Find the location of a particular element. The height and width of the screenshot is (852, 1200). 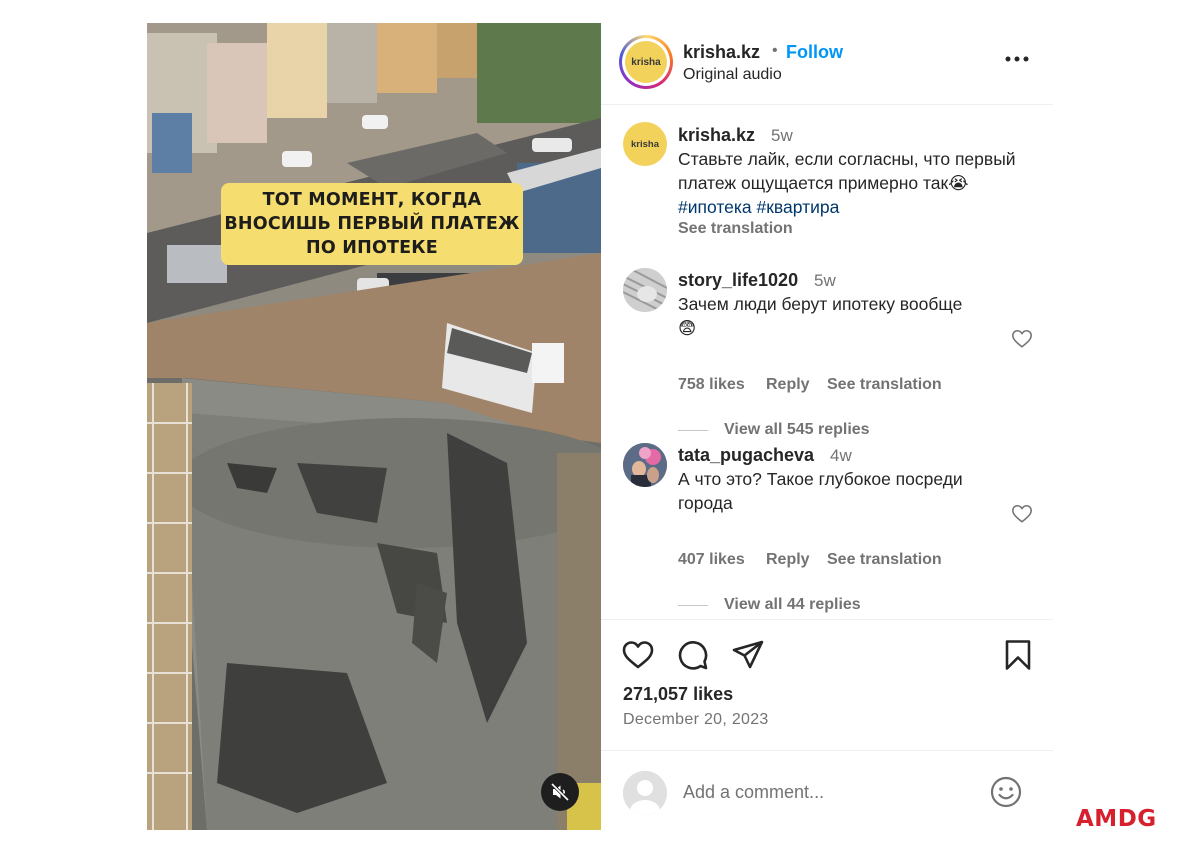

caption-author-avatar: krisha is located at coordinates (645, 144).